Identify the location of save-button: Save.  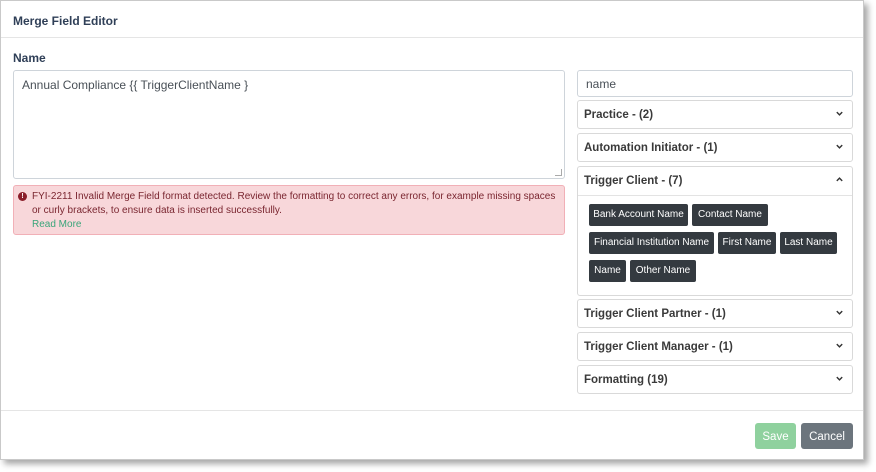
(775, 436).